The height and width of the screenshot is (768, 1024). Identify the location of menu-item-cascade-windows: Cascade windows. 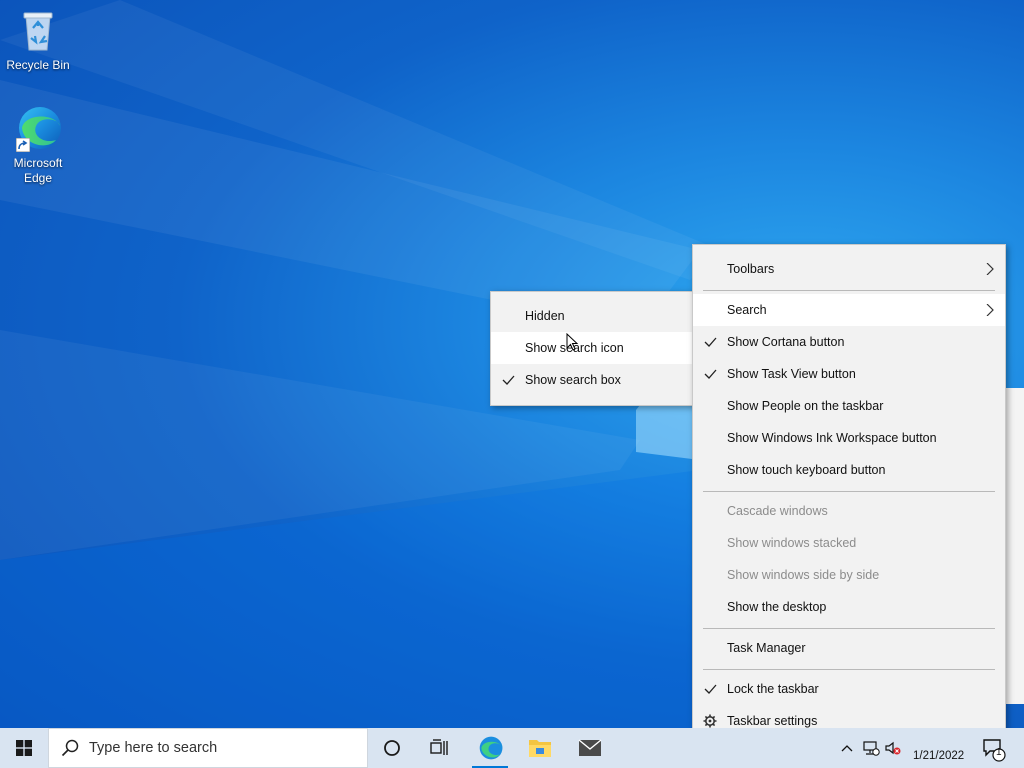
(777, 511).